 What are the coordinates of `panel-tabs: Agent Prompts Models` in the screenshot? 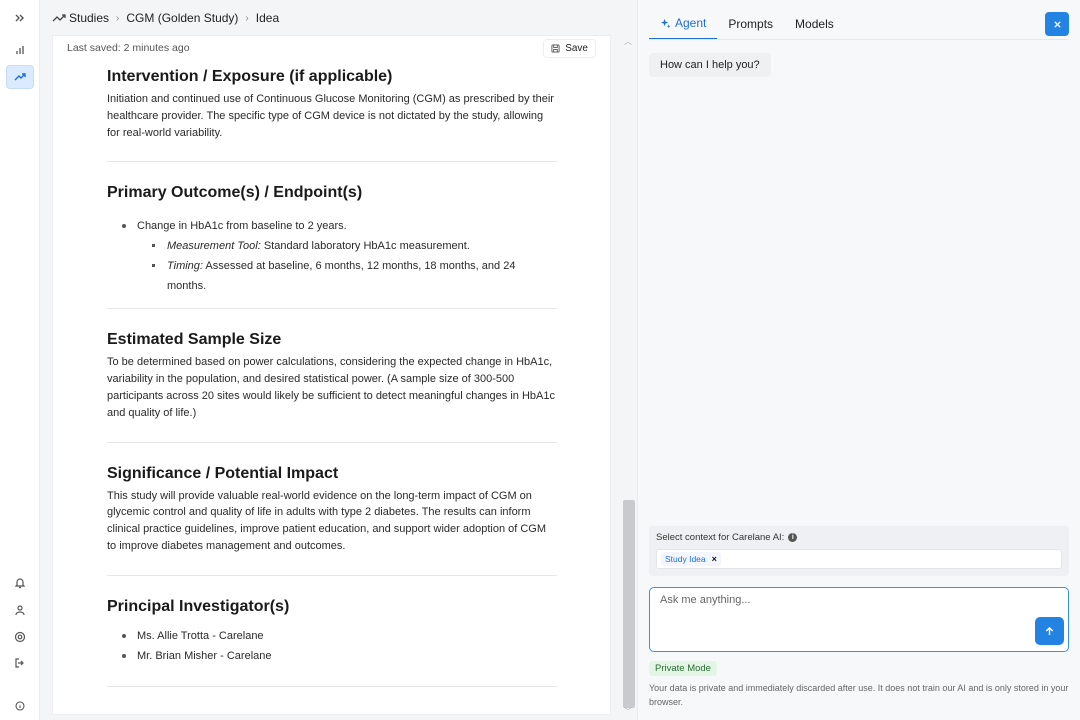 It's located at (747, 26).